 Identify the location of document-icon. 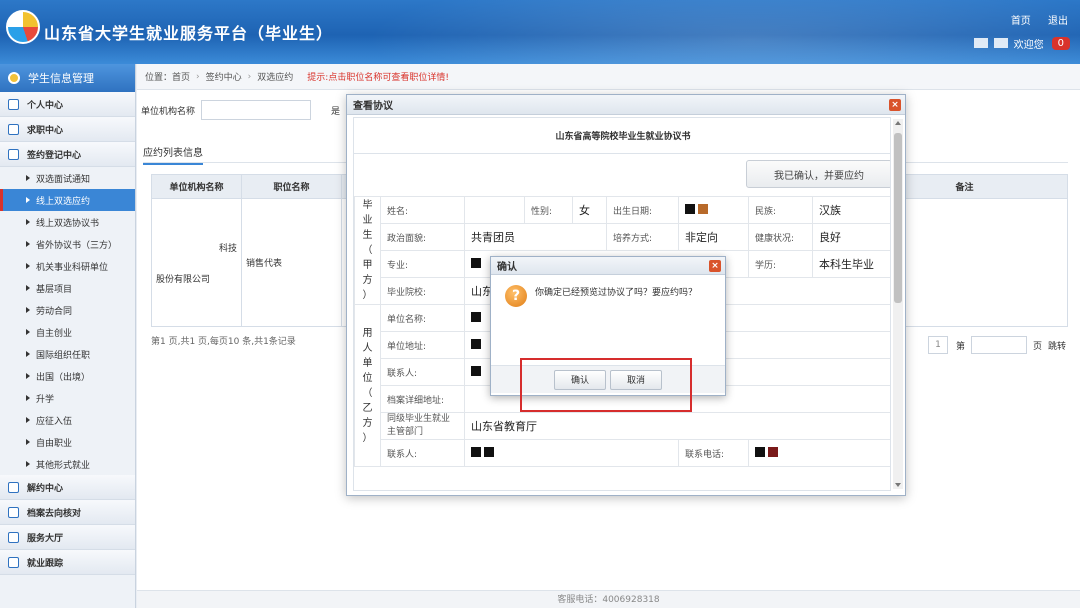
(13, 104).